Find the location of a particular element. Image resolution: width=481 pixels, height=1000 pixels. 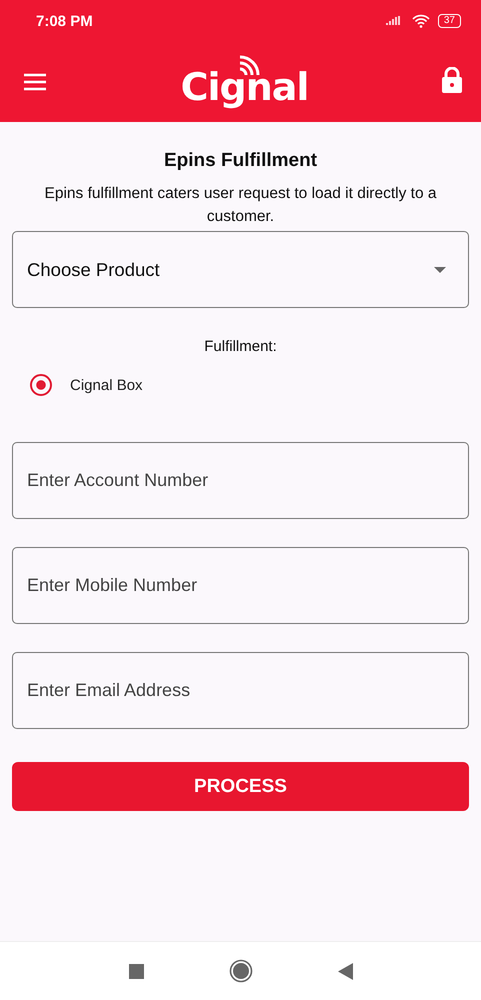

logo-text: Cignal is located at coordinates (244, 87).